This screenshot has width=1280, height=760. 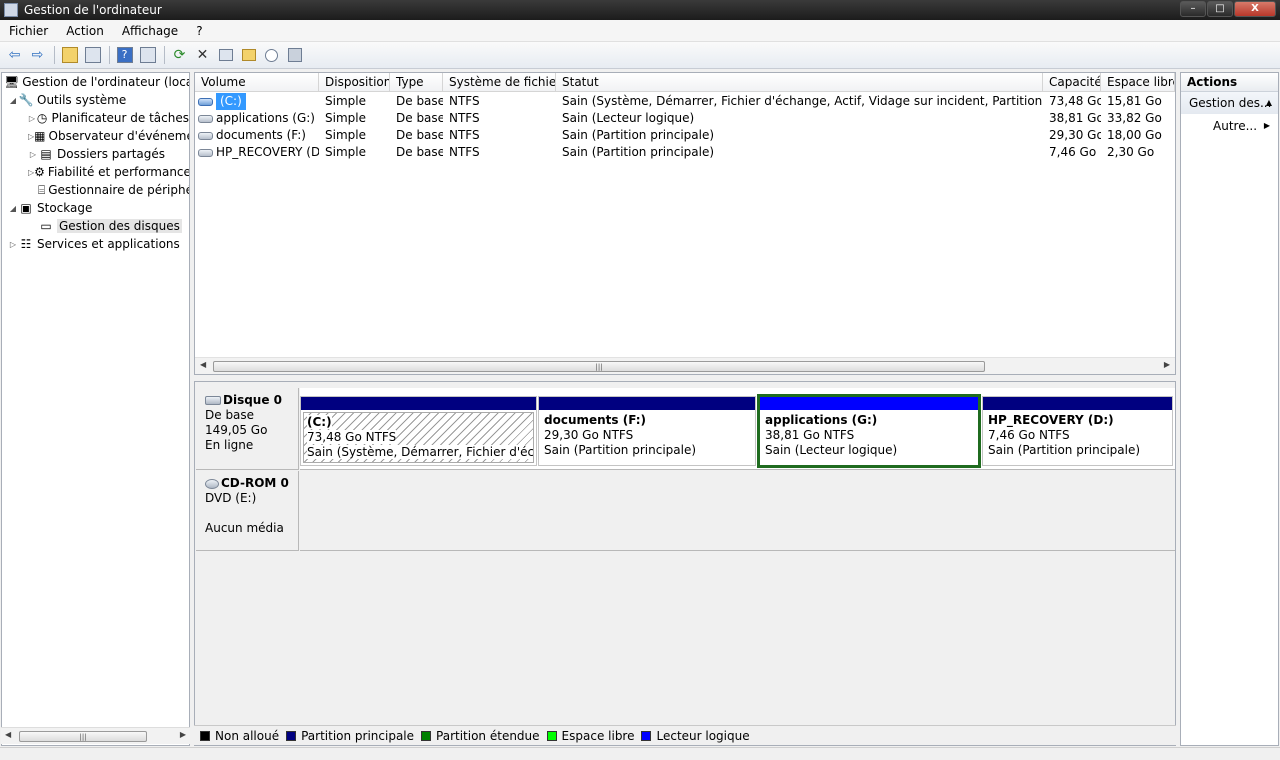 What do you see at coordinates (1193, 9) in the screenshot?
I see `minimize-button: –` at bounding box center [1193, 9].